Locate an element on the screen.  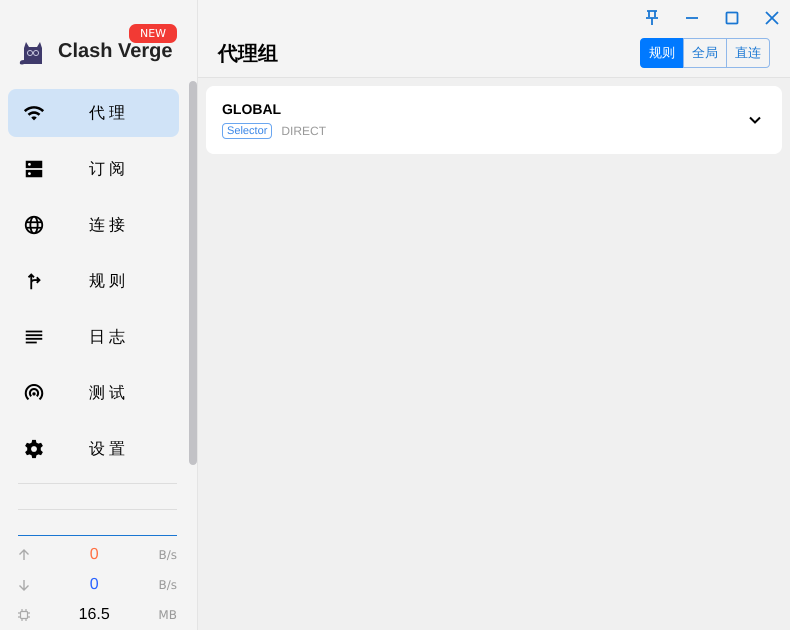
nav-item: 连接 is located at coordinates (93, 225).